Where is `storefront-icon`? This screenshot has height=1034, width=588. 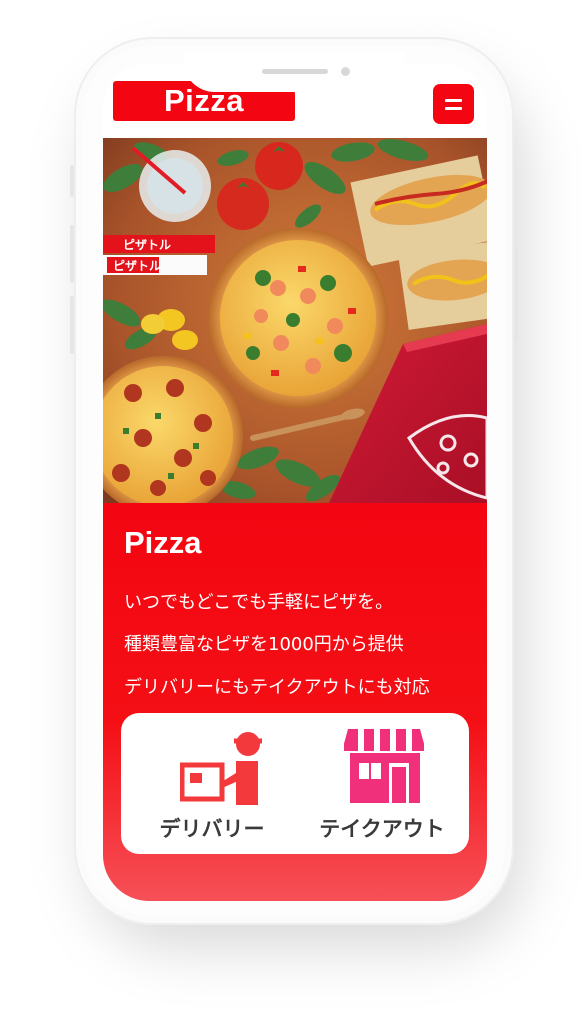 storefront-icon is located at coordinates (384, 766).